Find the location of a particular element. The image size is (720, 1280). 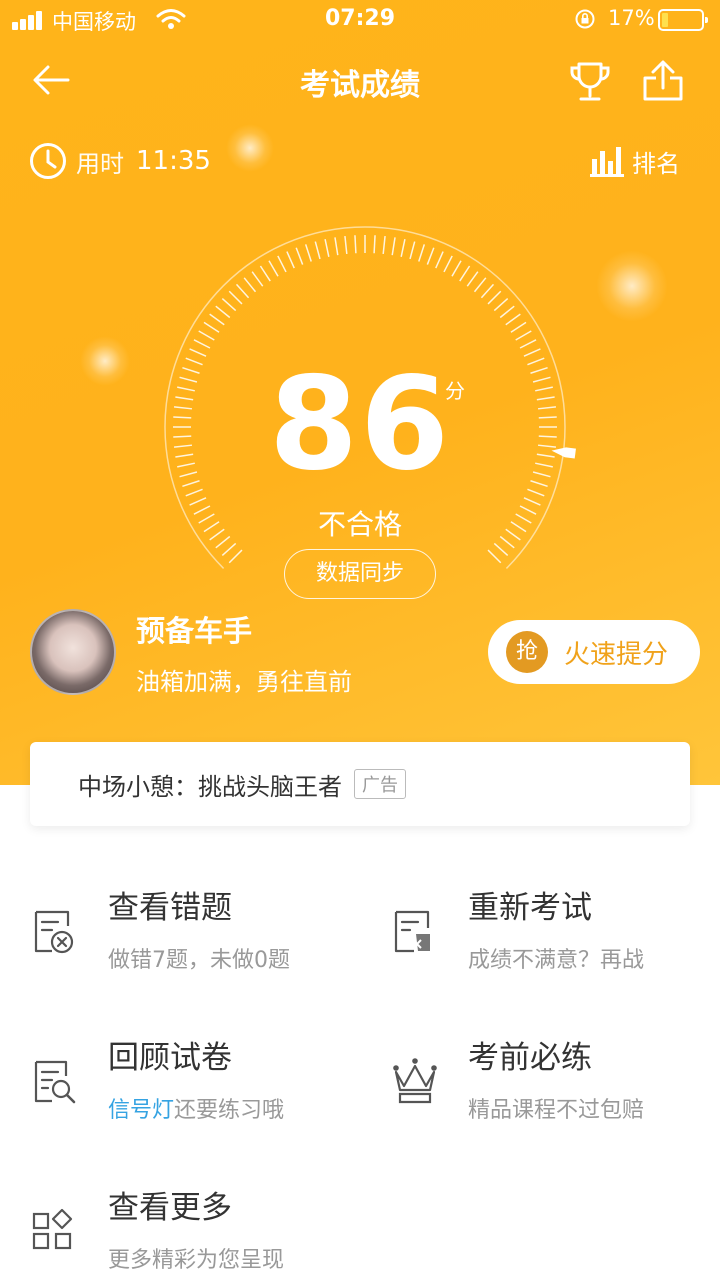

data-sync-button: 数据同步 is located at coordinates (360, 574).